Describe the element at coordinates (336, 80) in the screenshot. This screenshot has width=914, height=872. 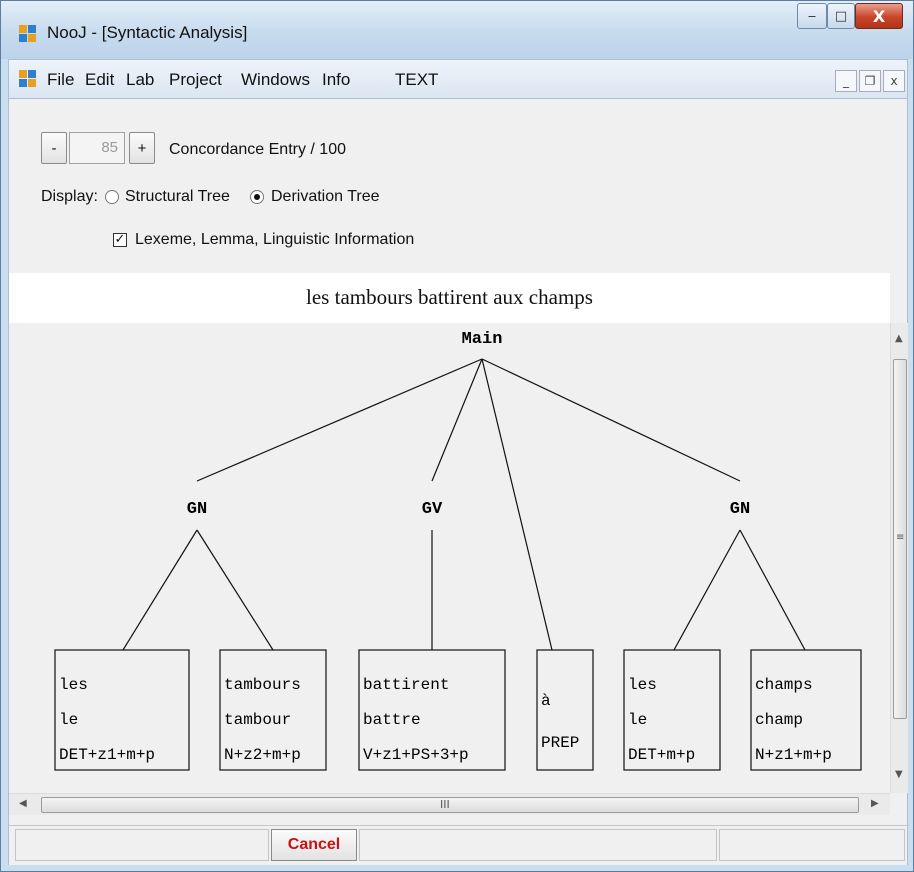
I see `menu-info: Info` at that location.